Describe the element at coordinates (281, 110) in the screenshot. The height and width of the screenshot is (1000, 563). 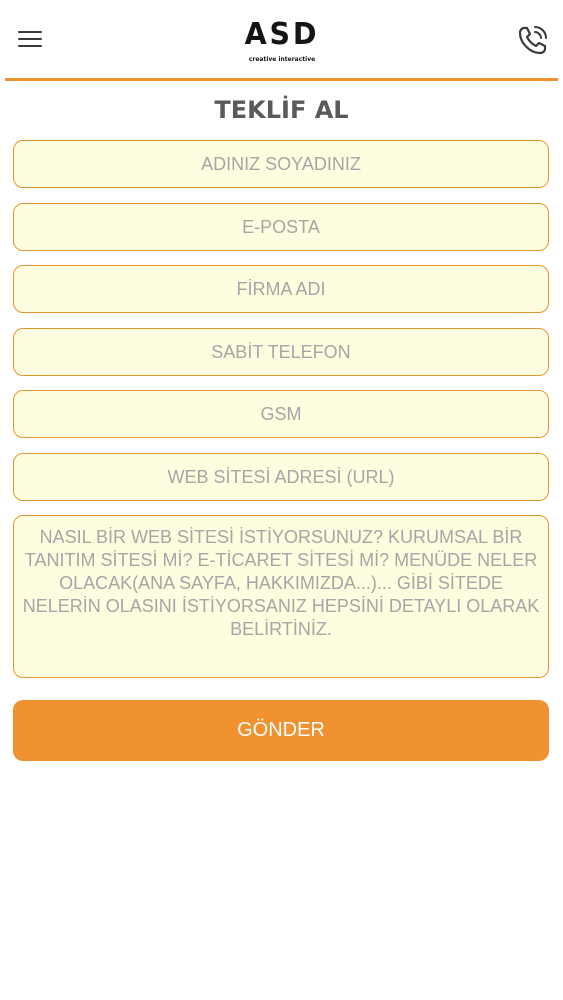
I see `page-title: TEKLİF AL` at that location.